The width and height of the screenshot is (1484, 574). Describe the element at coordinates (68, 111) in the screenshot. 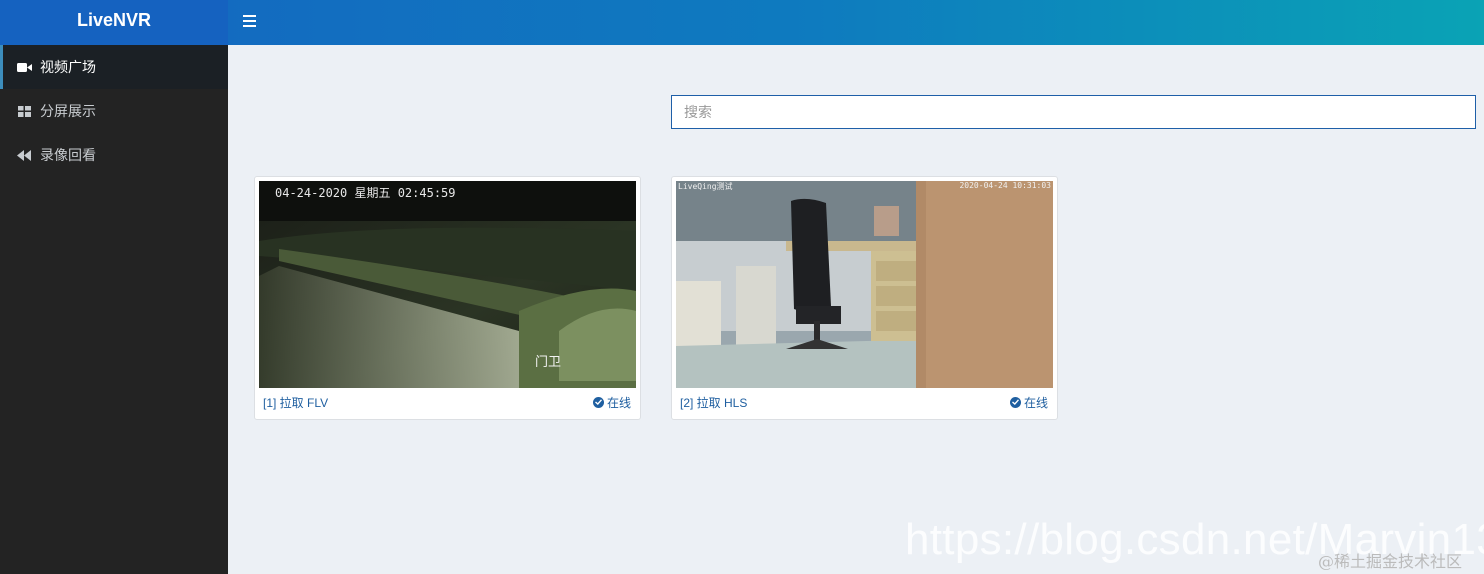

I see `sidebar-item-label: 分屏展示` at that location.